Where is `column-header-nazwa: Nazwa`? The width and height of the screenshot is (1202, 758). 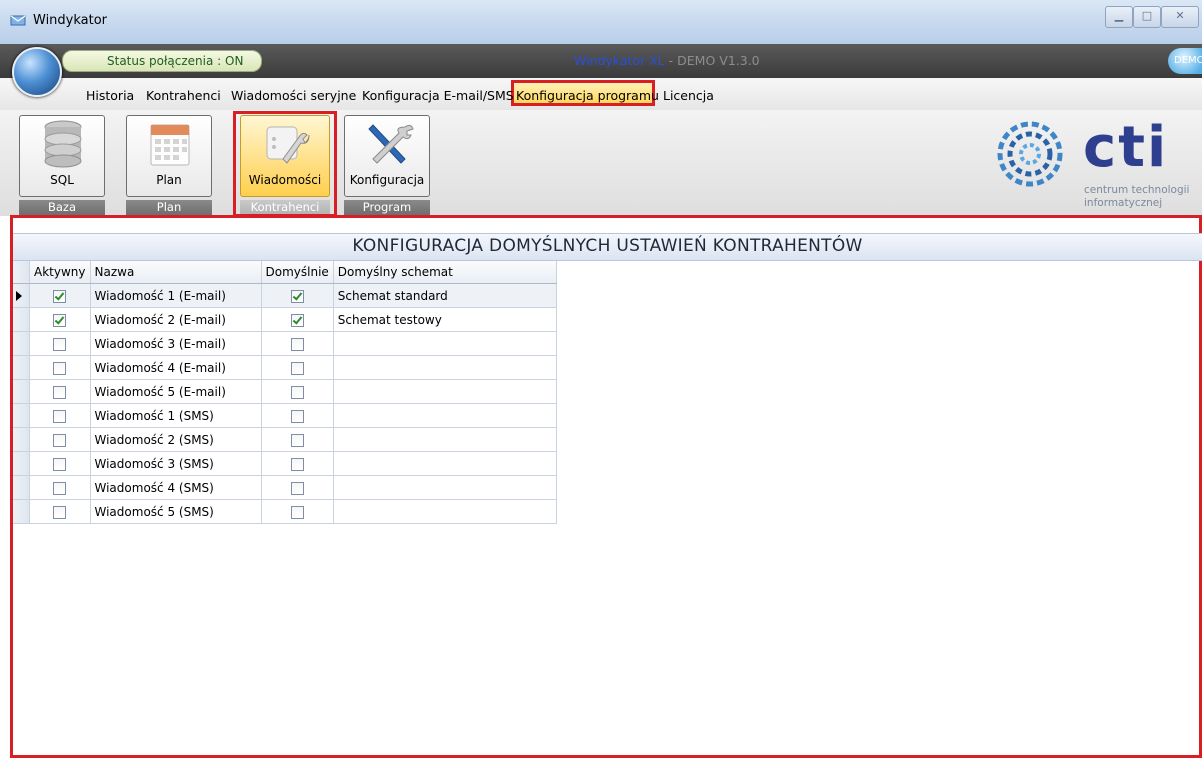 column-header-nazwa: Nazwa is located at coordinates (176, 272).